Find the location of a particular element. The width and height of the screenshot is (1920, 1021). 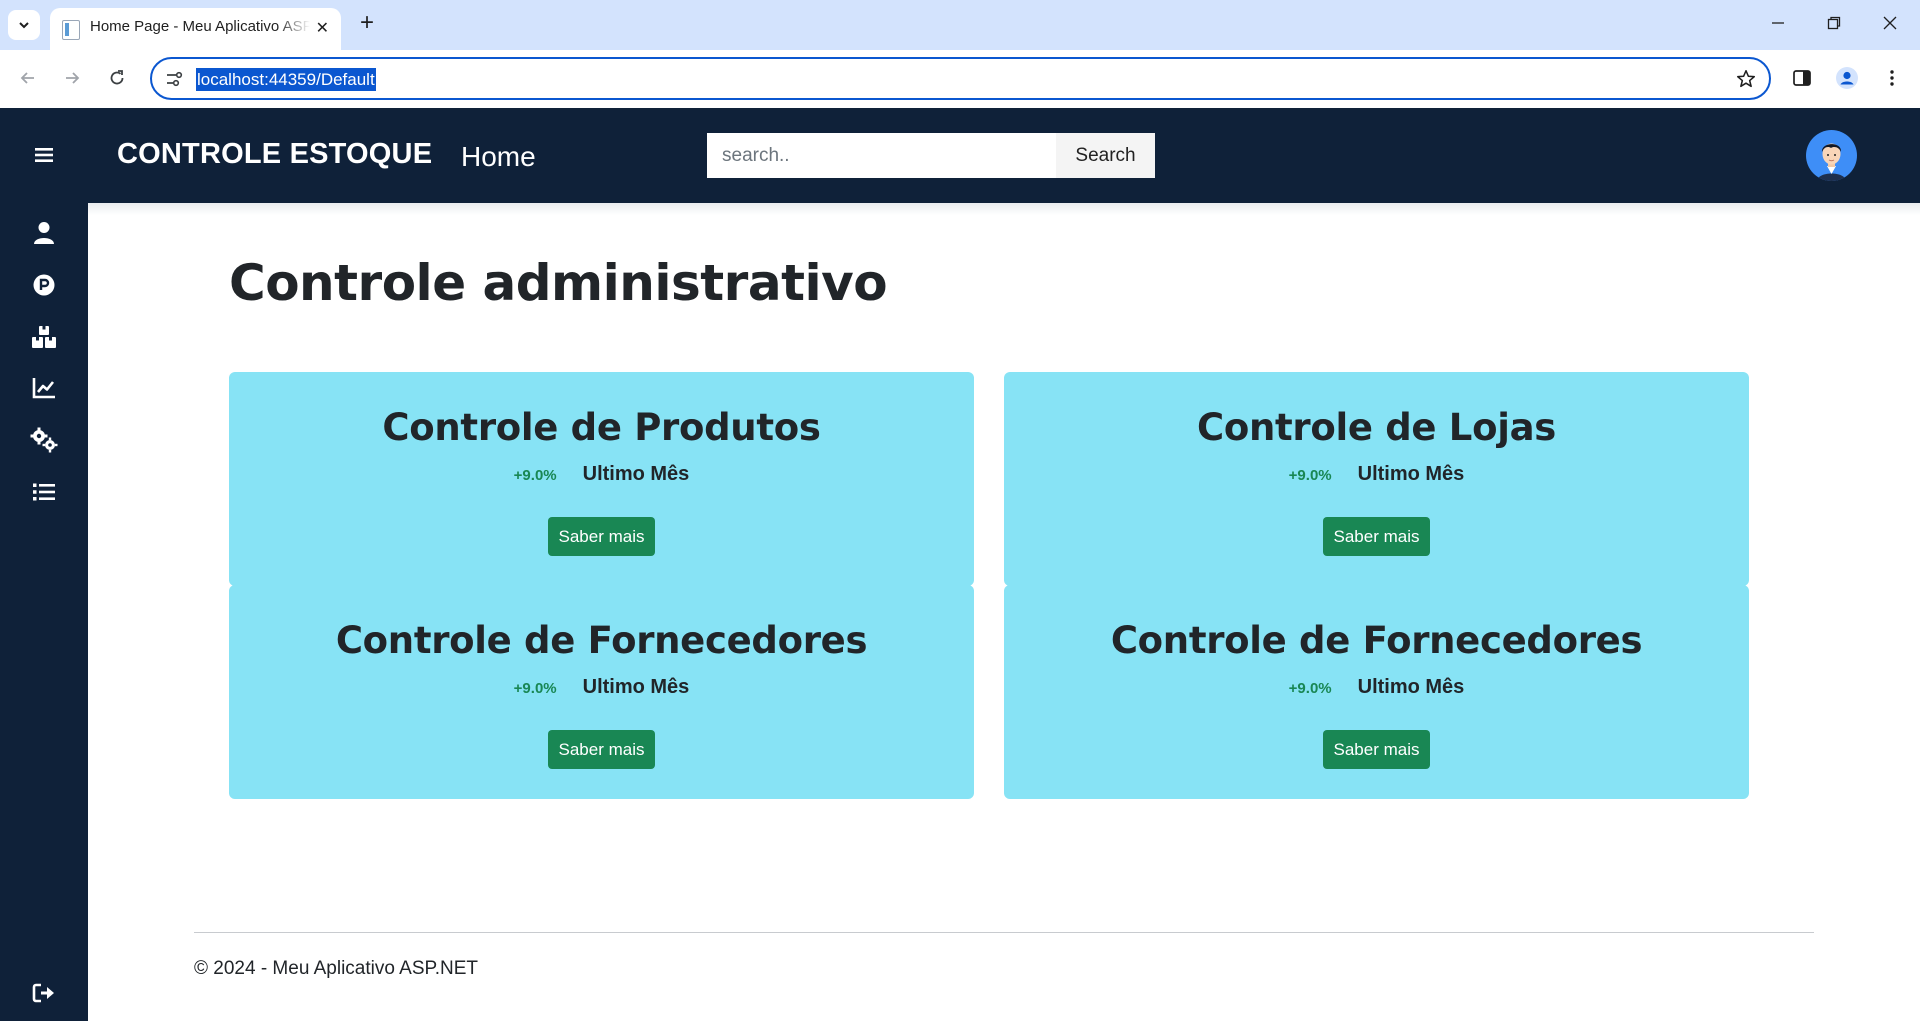

user-icon is located at coordinates (44, 233).